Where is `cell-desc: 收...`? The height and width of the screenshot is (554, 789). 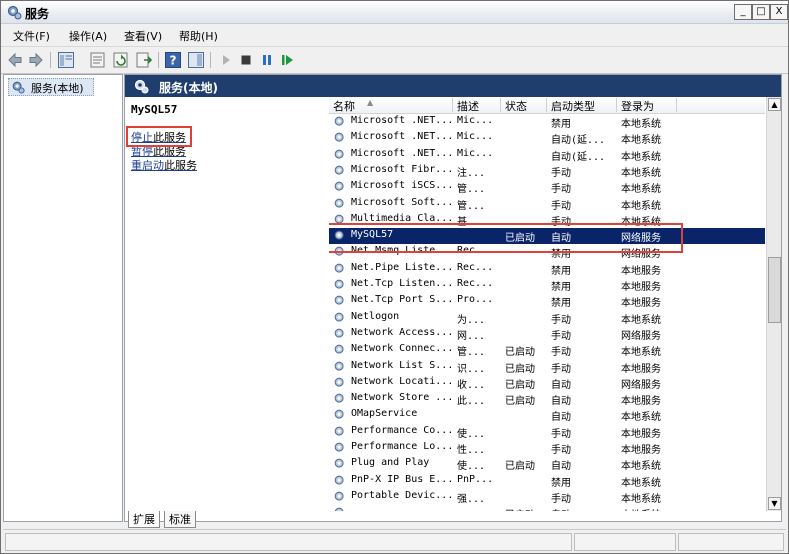 cell-desc: 收... is located at coordinates (471, 385).